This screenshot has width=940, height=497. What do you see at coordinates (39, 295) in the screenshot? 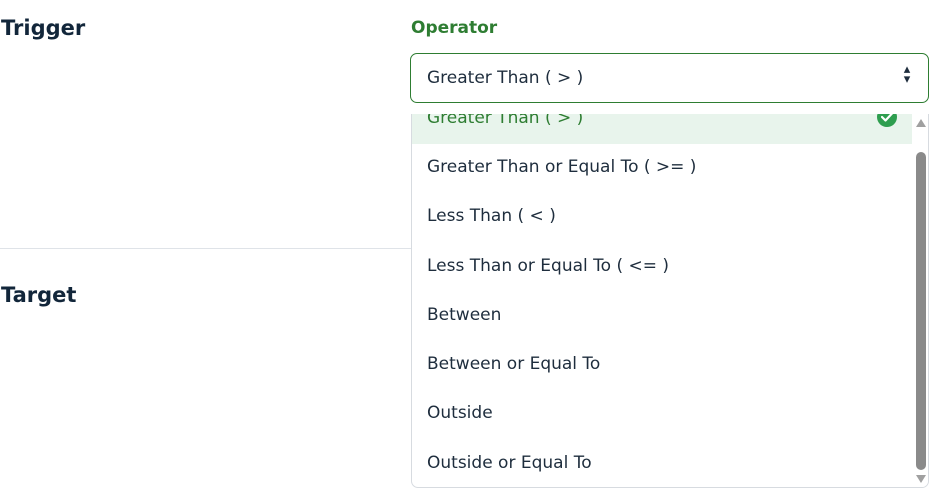
I see `target-section-title: Target` at bounding box center [39, 295].